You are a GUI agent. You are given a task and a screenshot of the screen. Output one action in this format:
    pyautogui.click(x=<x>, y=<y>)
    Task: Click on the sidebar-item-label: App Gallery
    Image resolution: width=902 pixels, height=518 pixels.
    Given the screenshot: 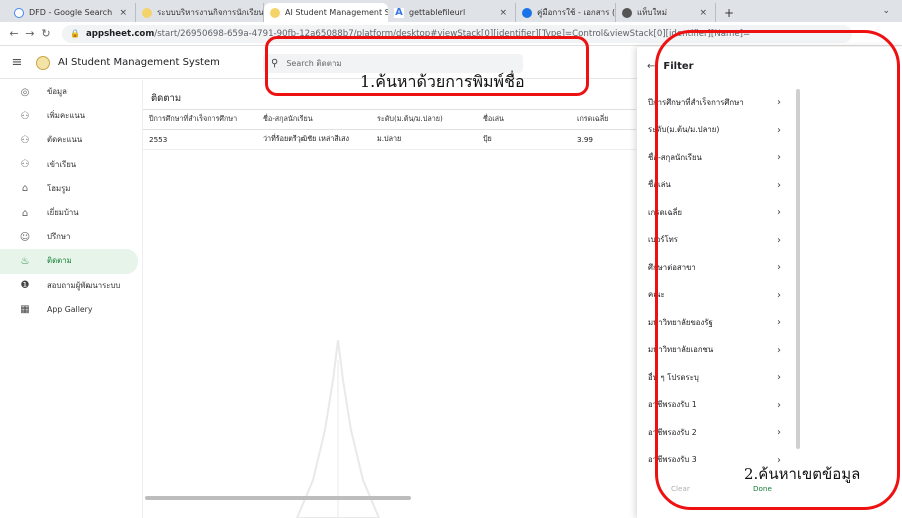 What is the action you would take?
    pyautogui.click(x=70, y=310)
    